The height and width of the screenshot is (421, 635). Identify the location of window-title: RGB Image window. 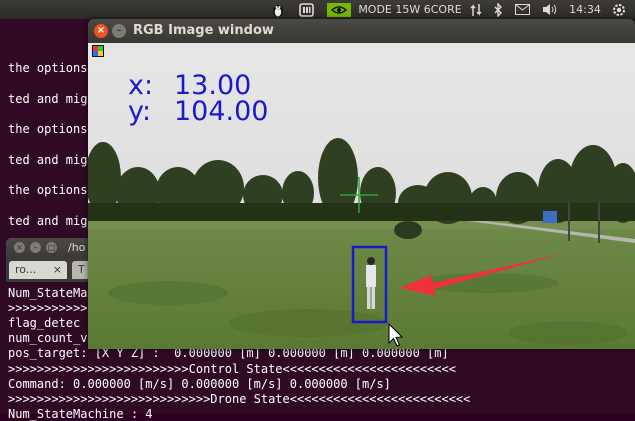
(203, 30).